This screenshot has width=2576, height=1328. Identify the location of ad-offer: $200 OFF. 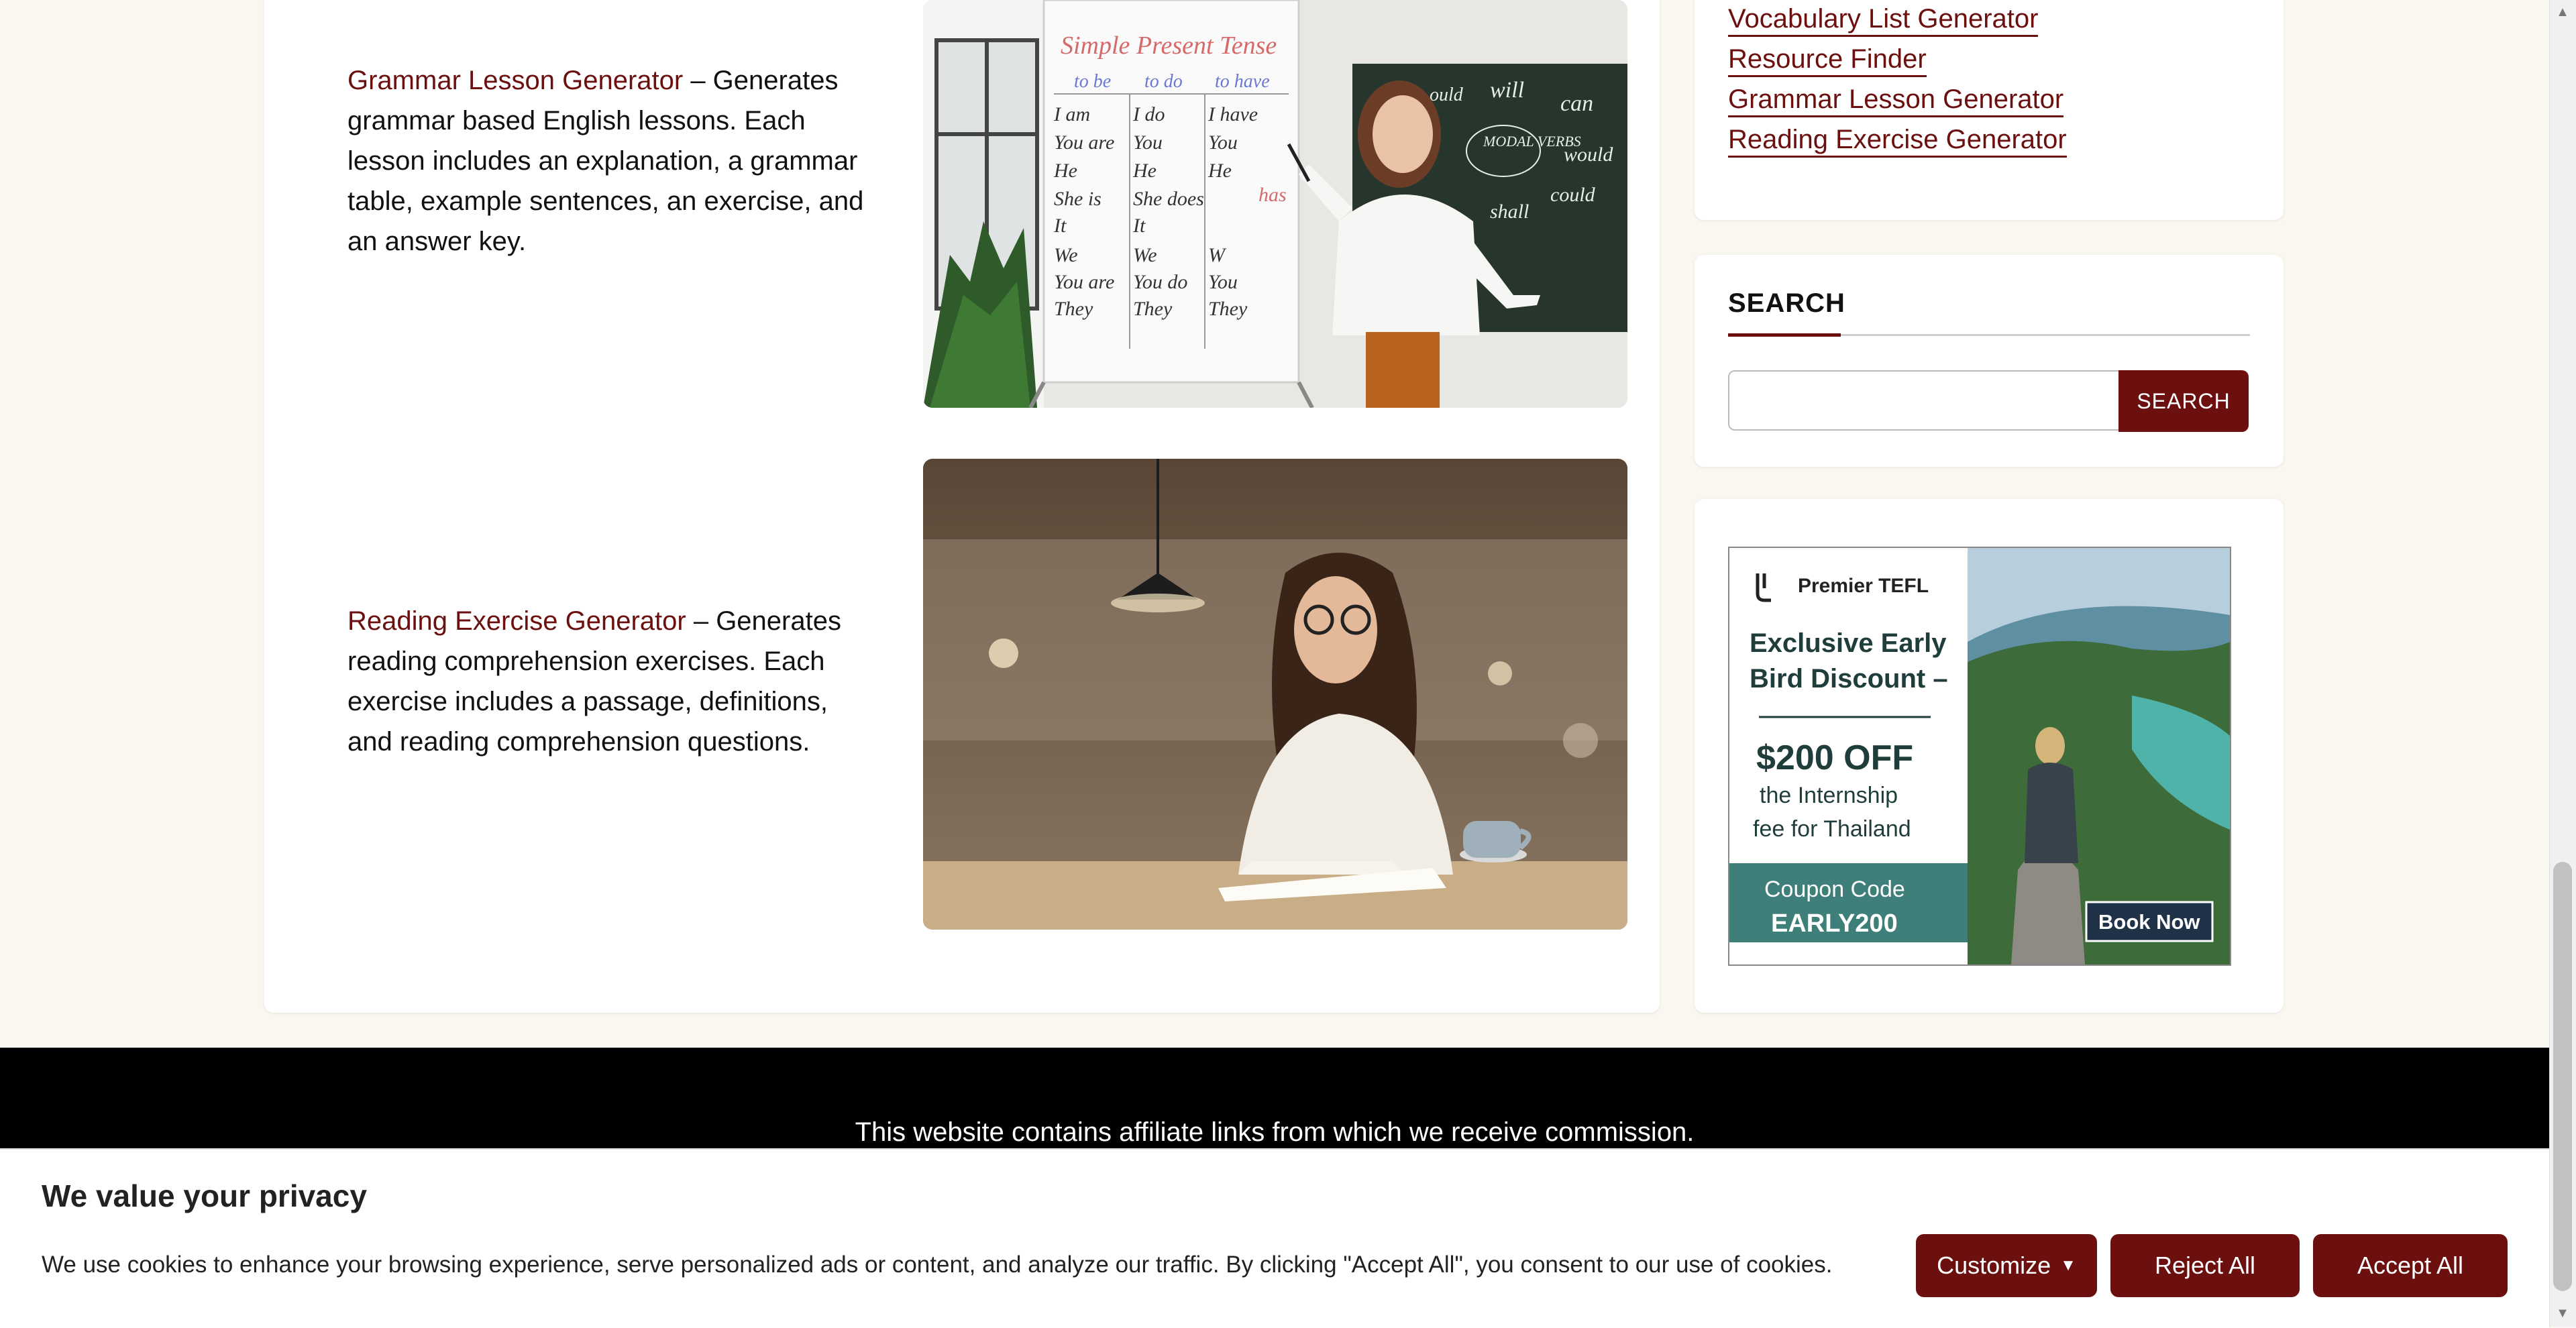
(1834, 757).